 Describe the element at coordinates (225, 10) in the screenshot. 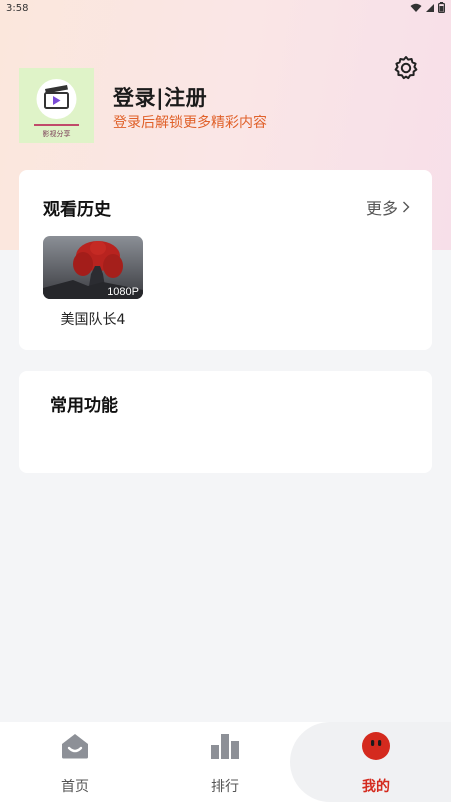

I see `status-bar: 3:58` at that location.